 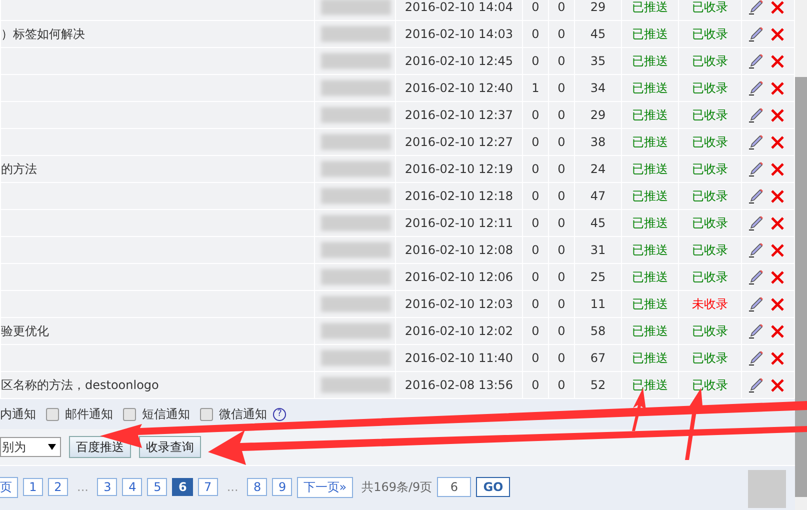 What do you see at coordinates (58, 487) in the screenshot?
I see `page-link: 2` at bounding box center [58, 487].